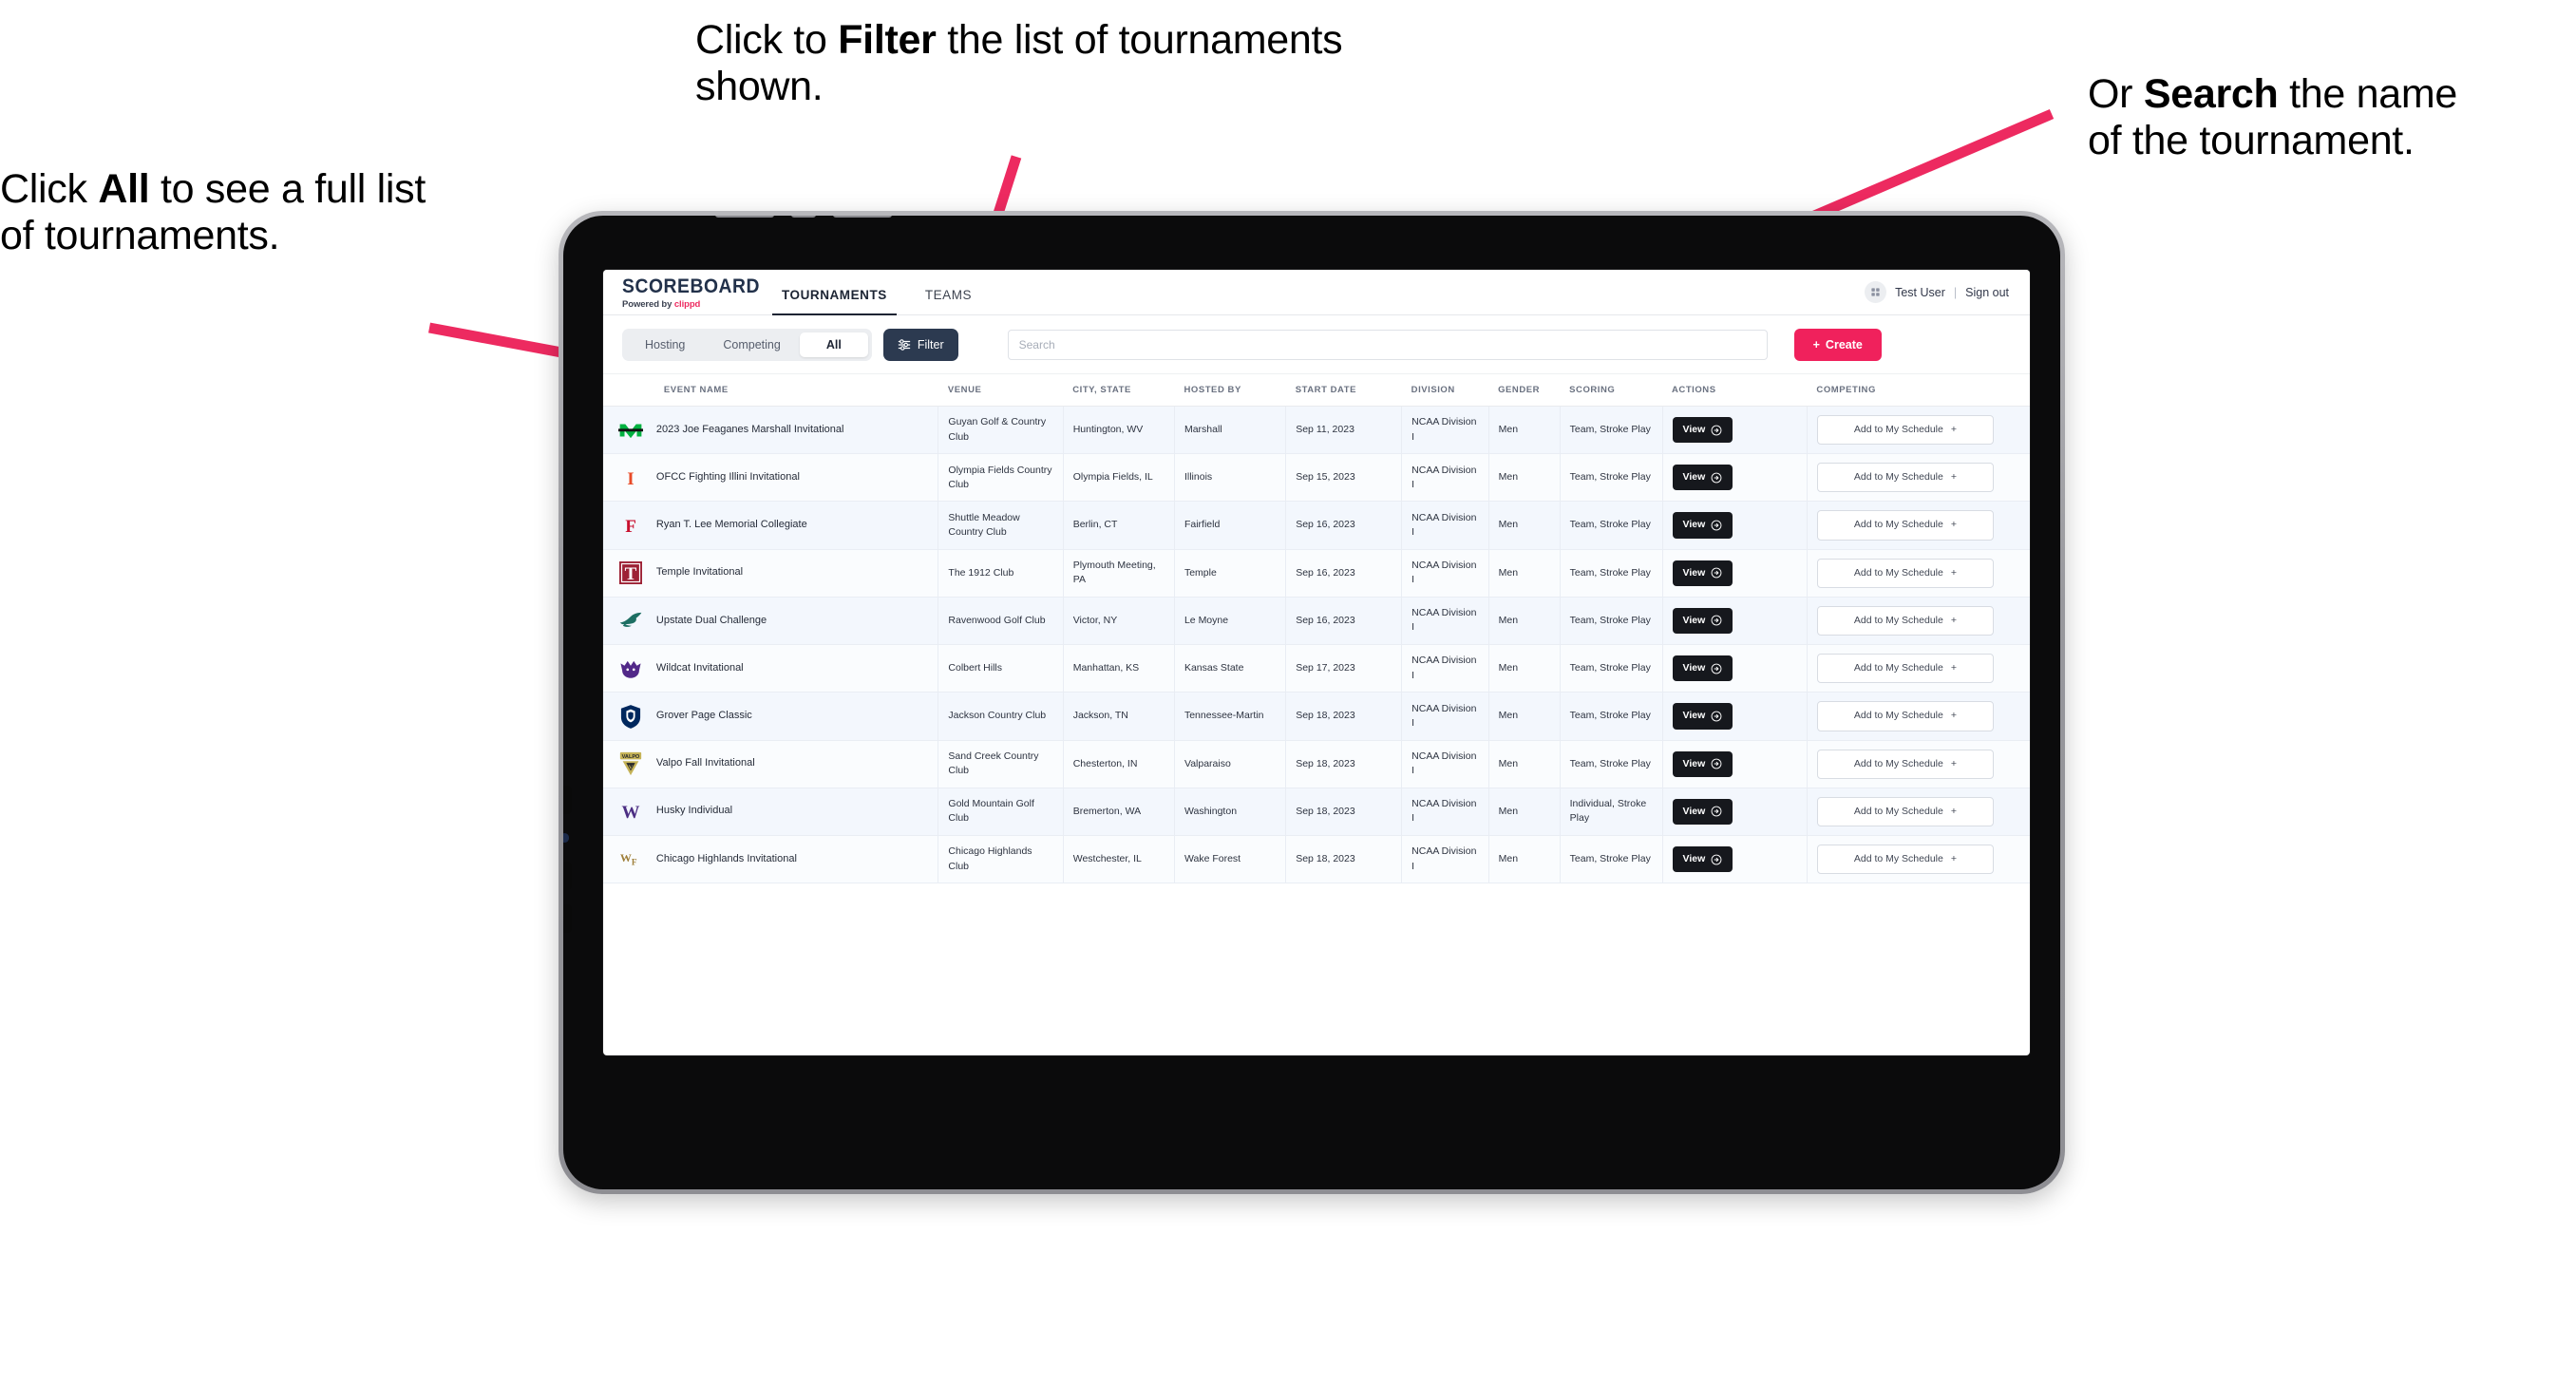  I want to click on team-logo-icon: WF, so click(630, 859).